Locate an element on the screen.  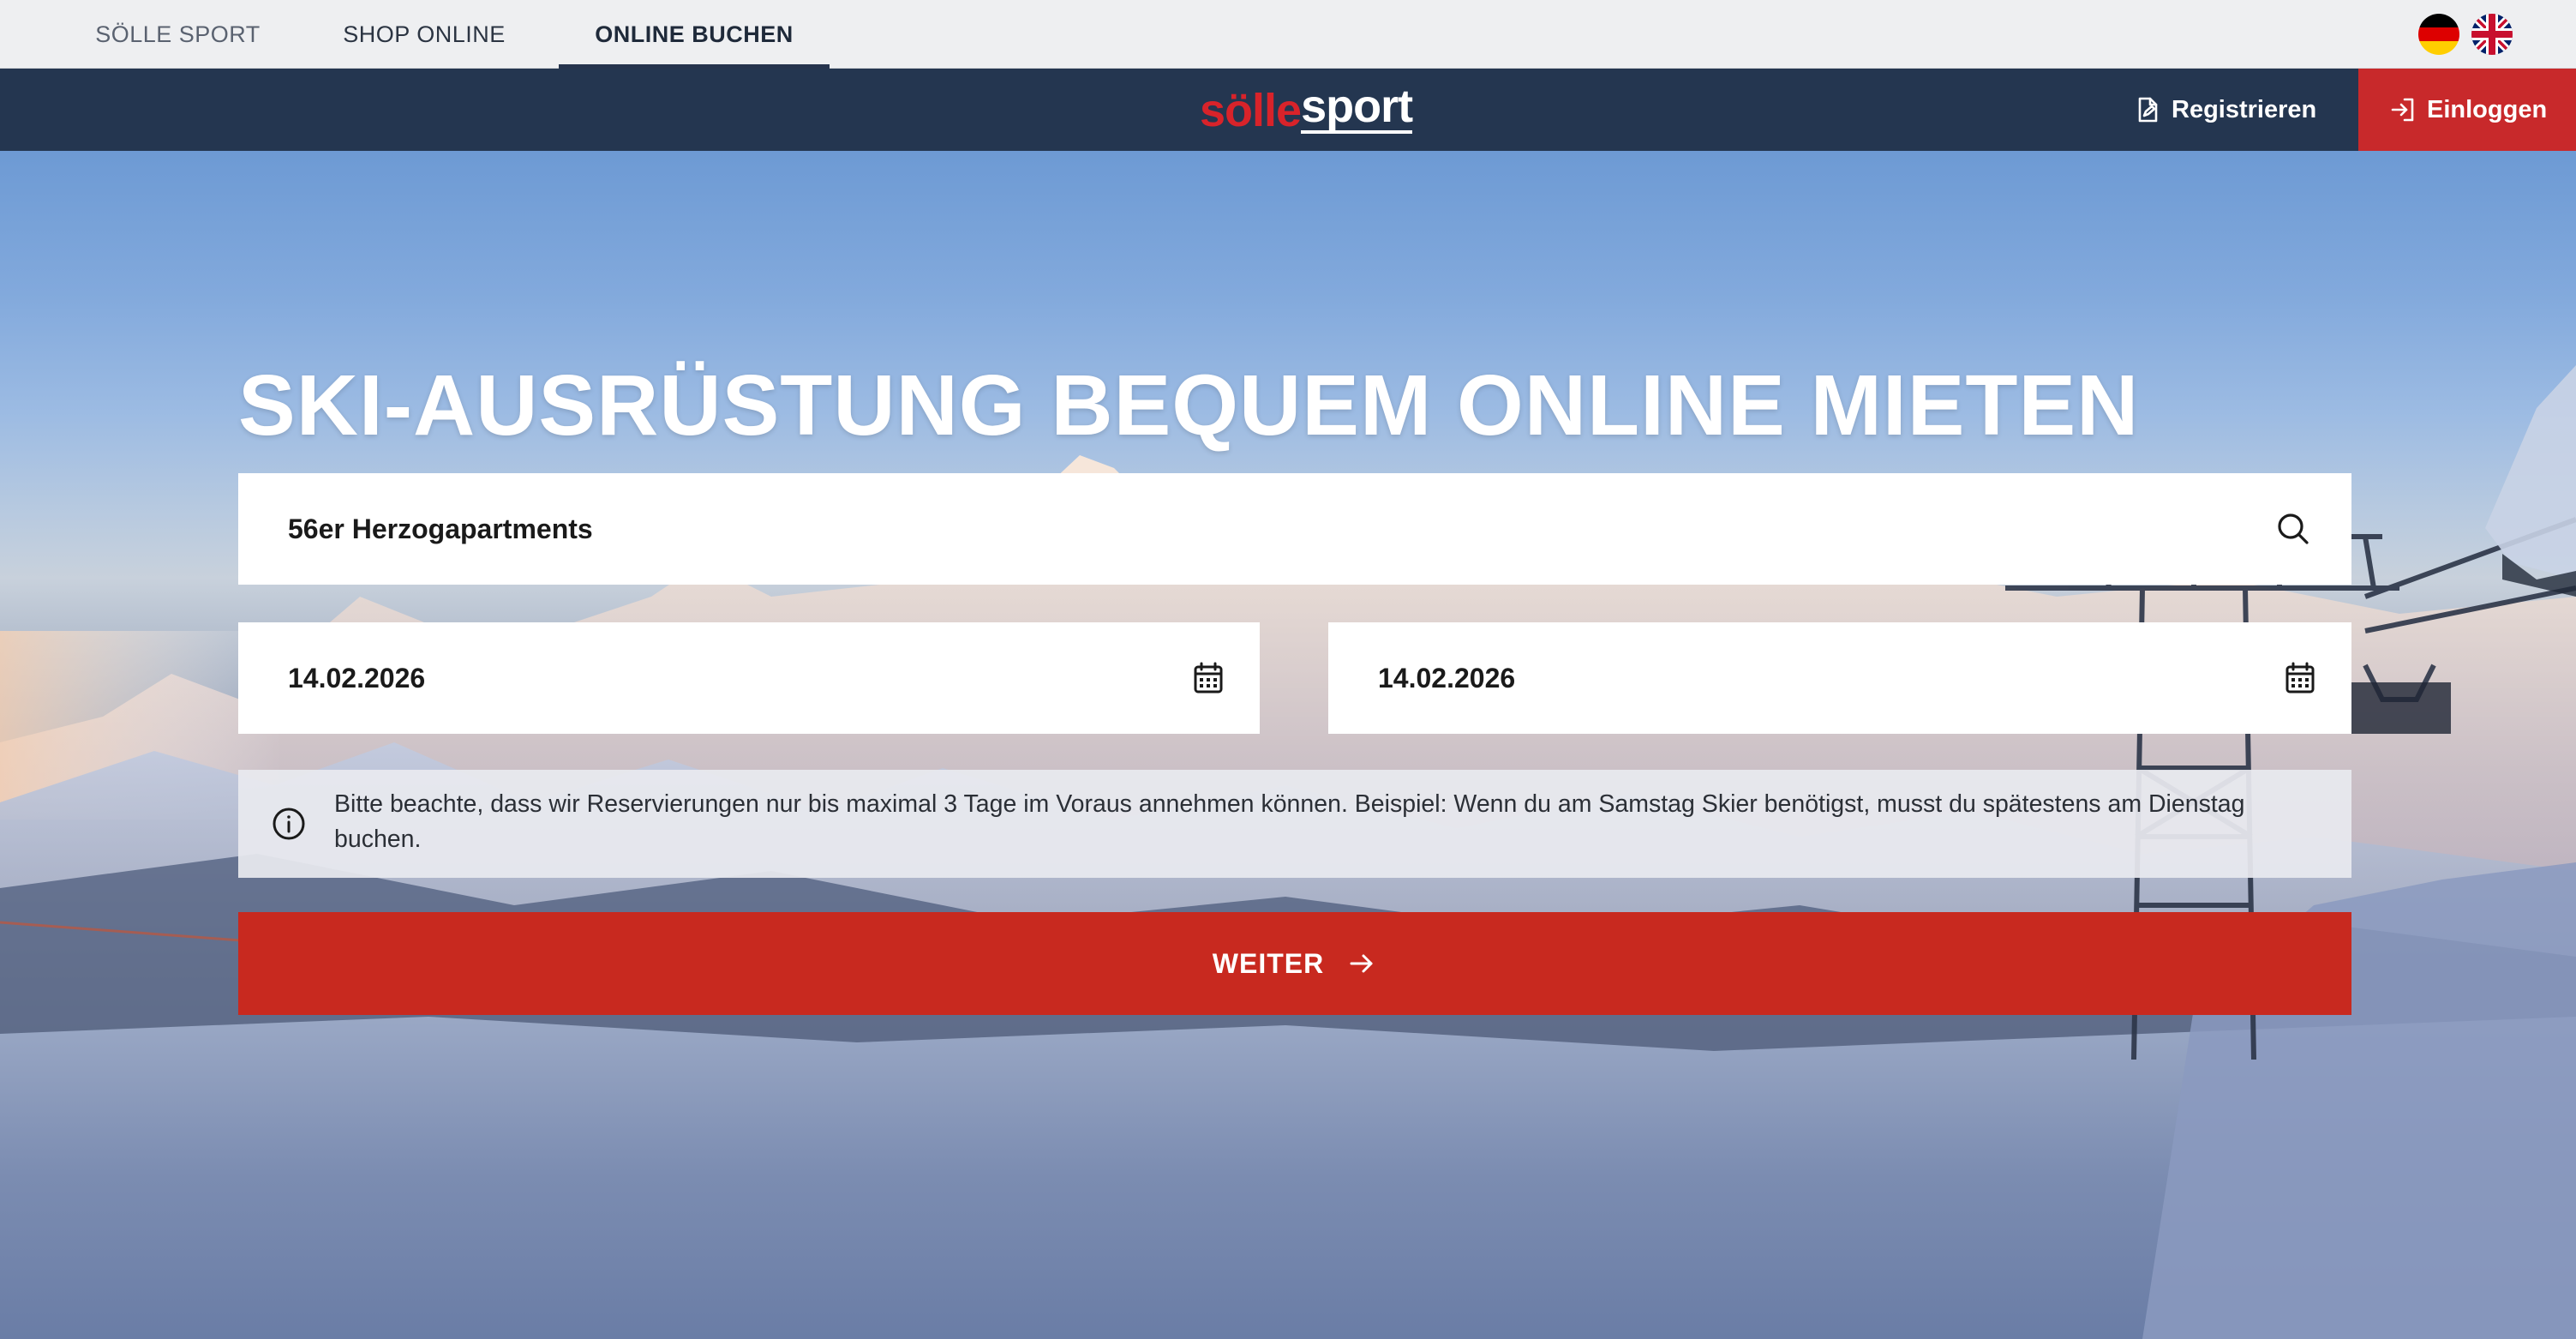
tab-online-buchen: ONLINE BUCHEN is located at coordinates (694, 34).